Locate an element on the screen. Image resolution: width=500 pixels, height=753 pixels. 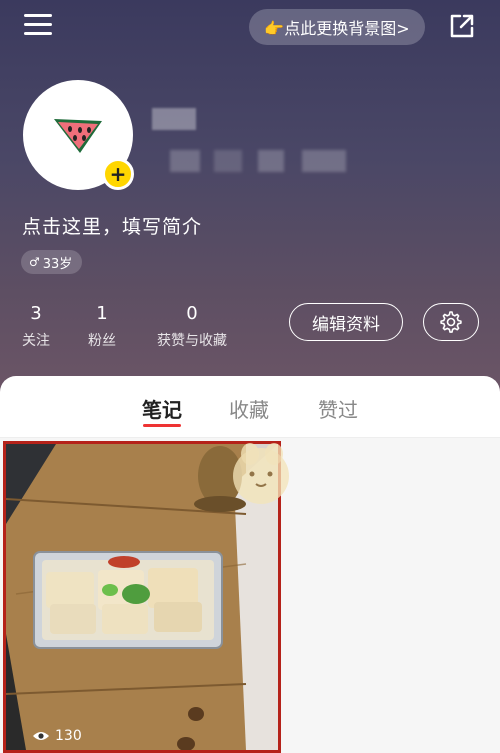
mascot-watermark is located at coordinates (261, 473).